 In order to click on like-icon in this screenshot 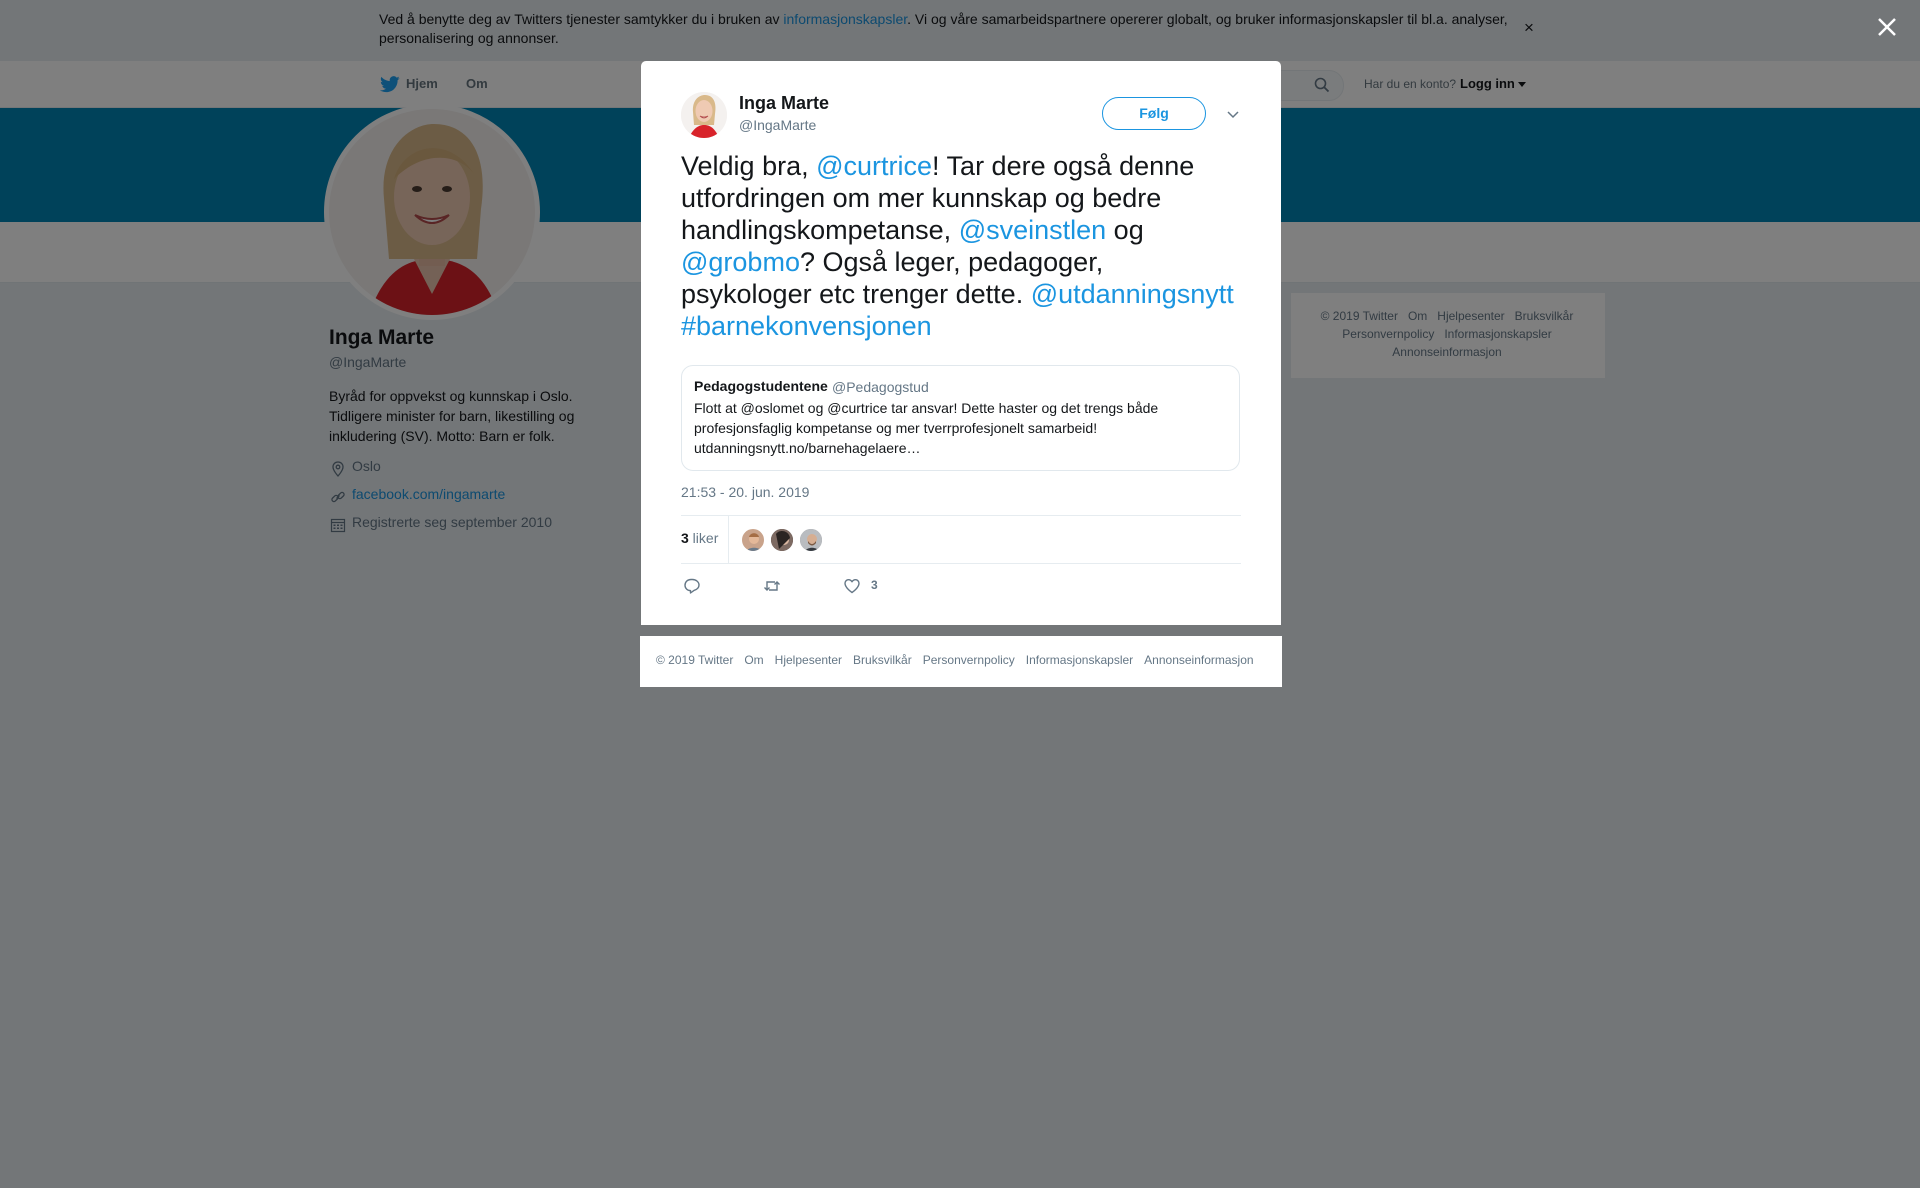, I will do `click(852, 586)`.